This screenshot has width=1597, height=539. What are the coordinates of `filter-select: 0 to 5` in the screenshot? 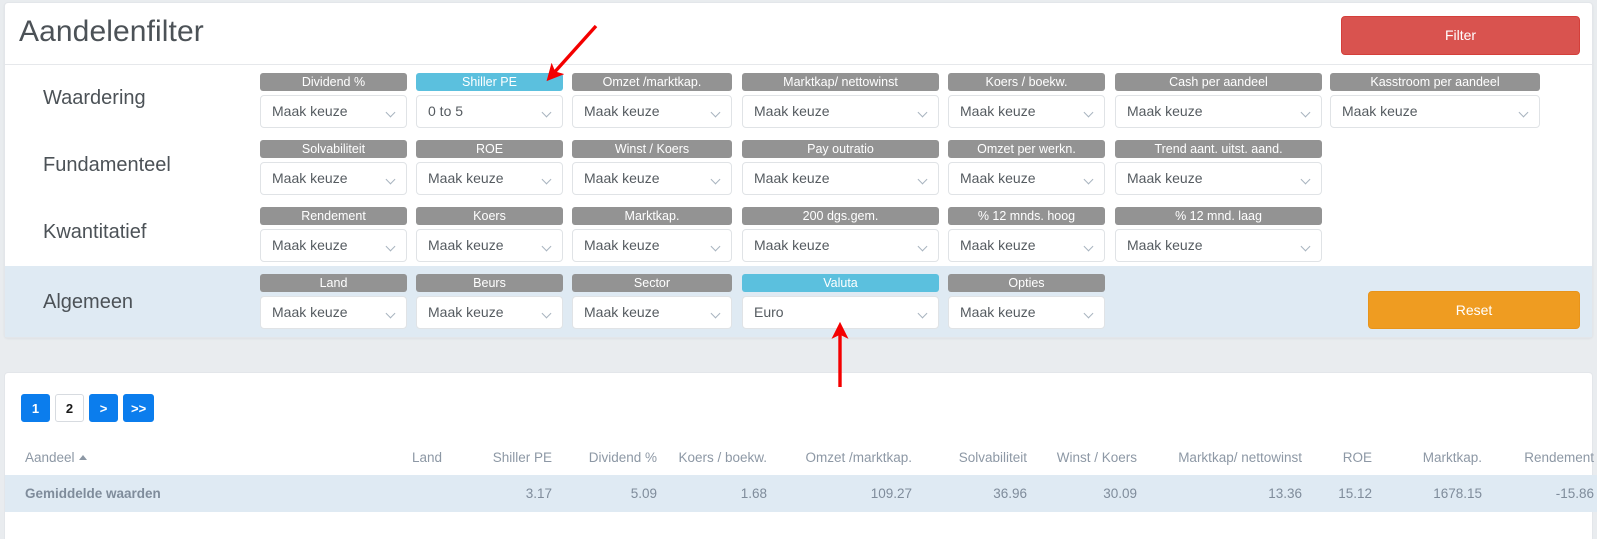 It's located at (489, 111).